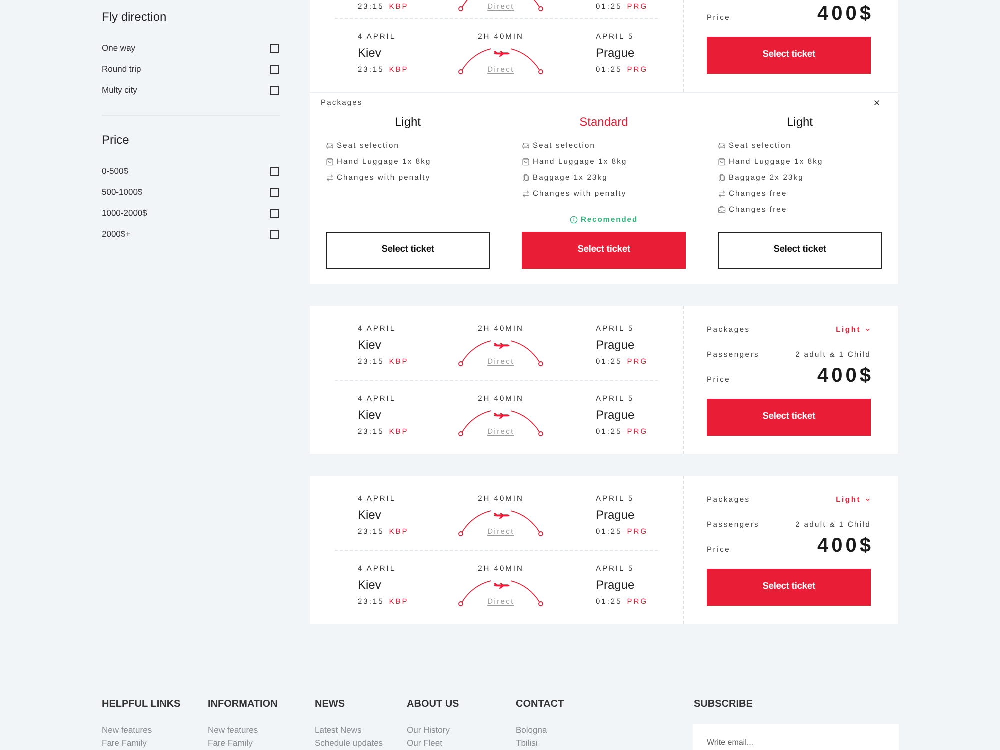  I want to click on footer-link: Schedule updates, so click(349, 743).